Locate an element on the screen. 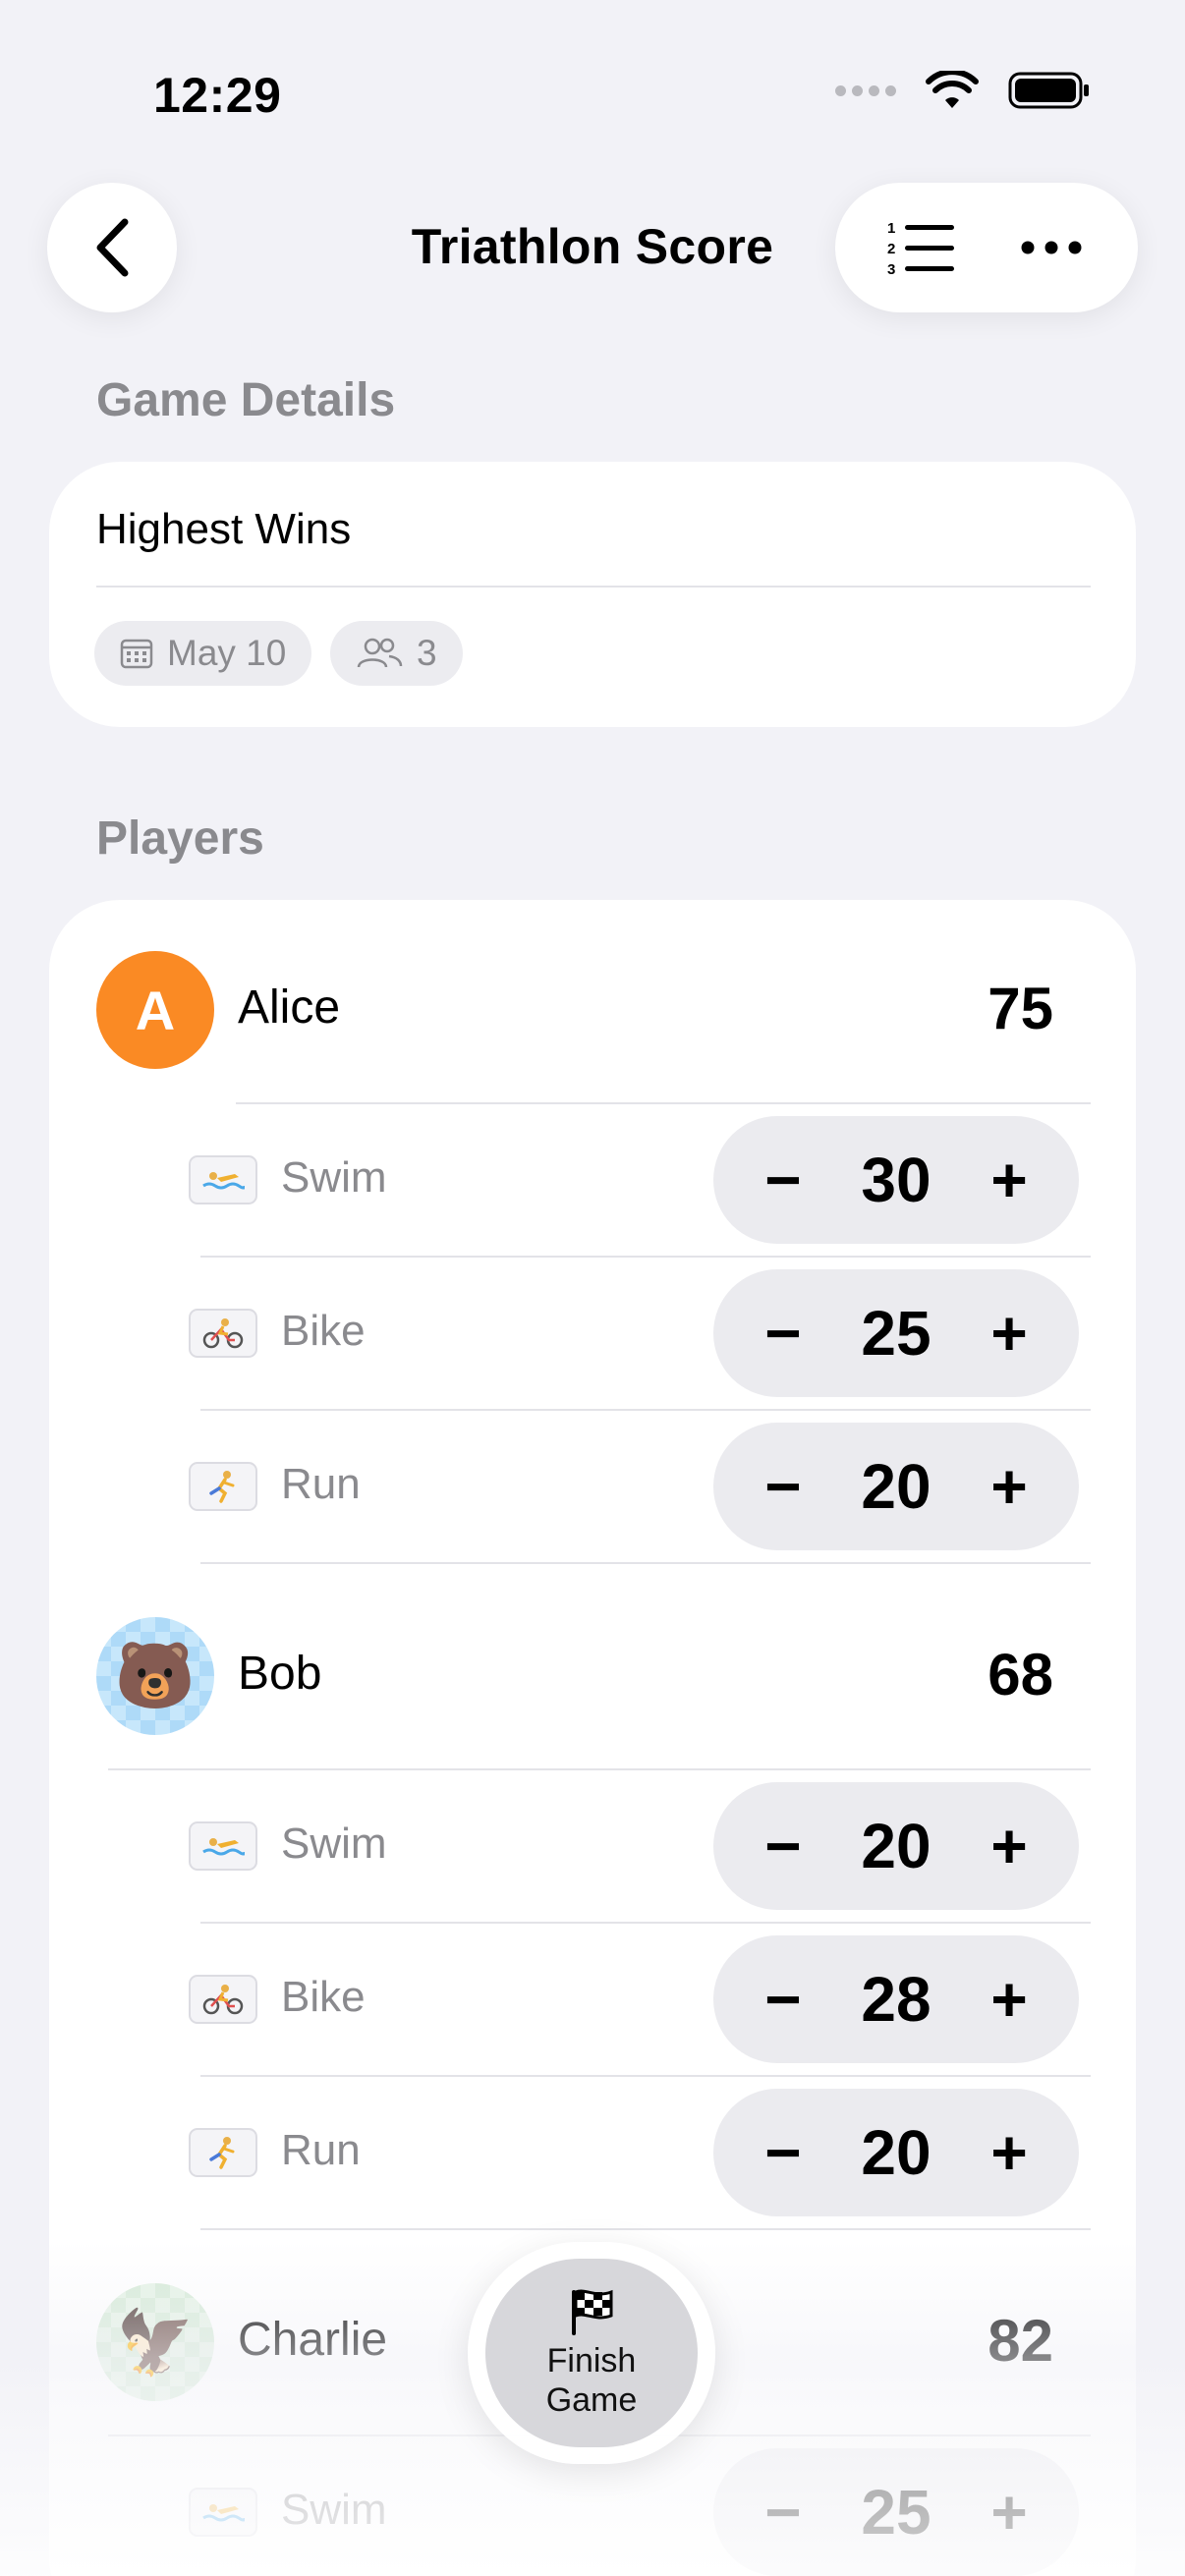 Image resolution: width=1185 pixels, height=2576 pixels. more-button is located at coordinates (1051, 248).